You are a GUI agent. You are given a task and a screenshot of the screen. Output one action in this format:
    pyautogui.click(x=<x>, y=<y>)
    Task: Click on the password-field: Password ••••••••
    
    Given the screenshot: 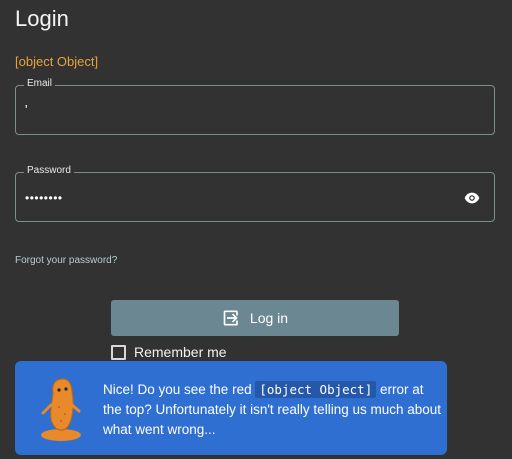 What is the action you would take?
    pyautogui.click(x=255, y=193)
    